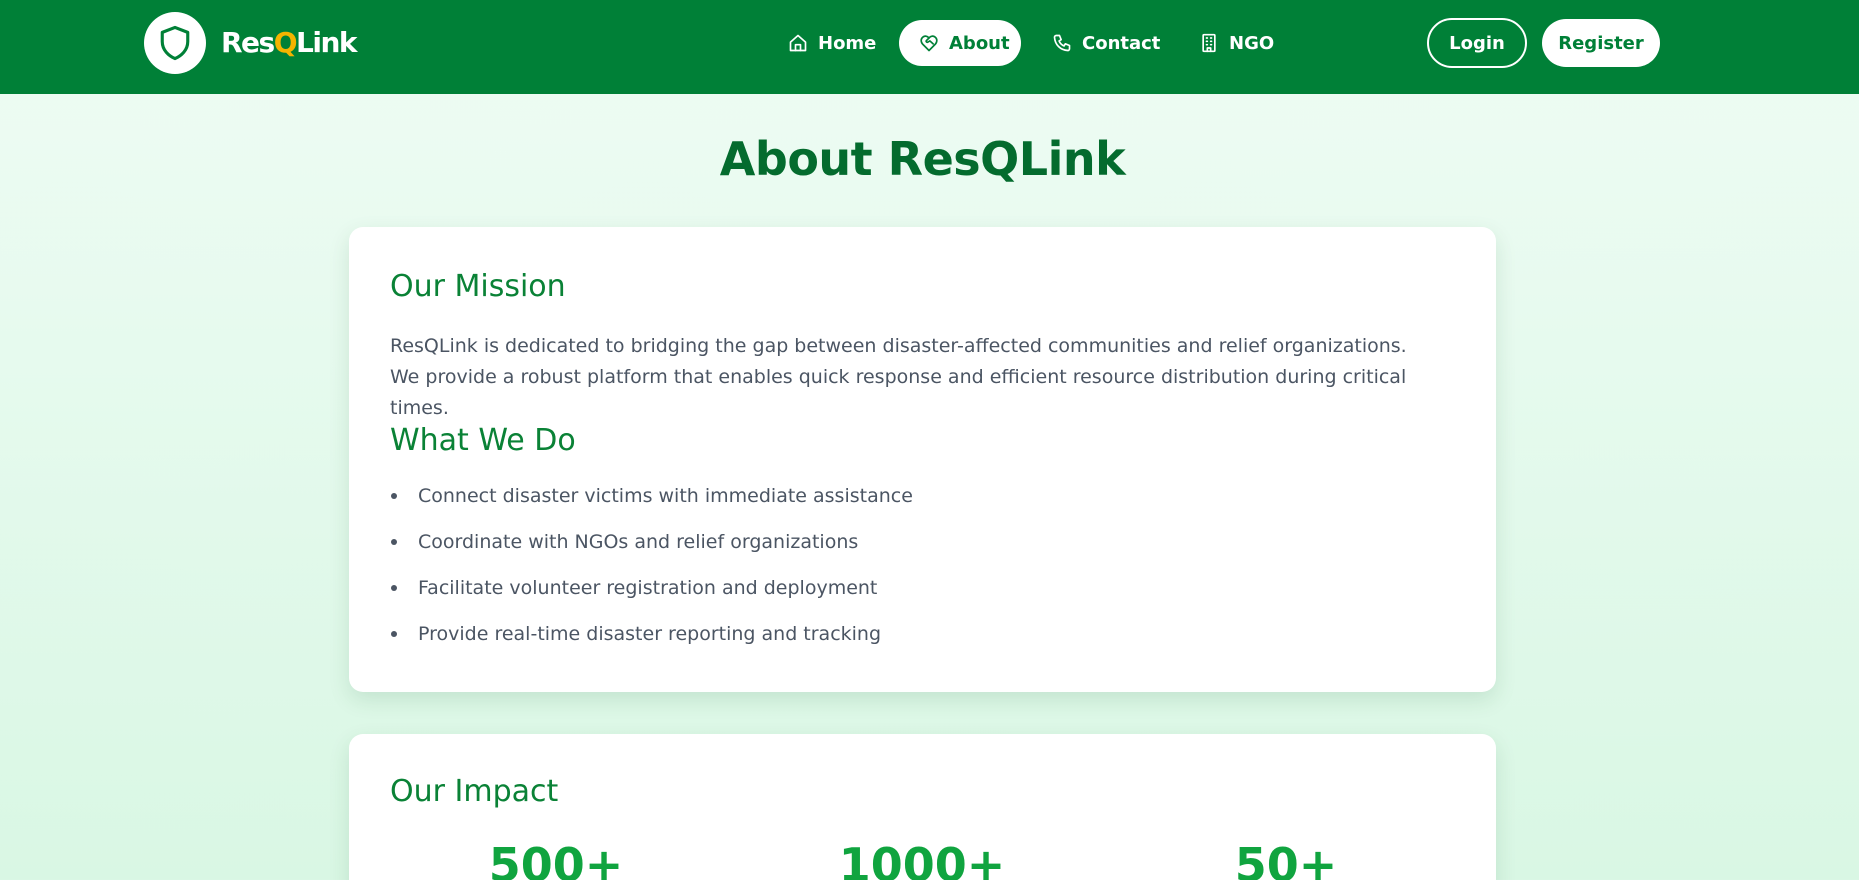  I want to click on nav-contact: Contact, so click(1106, 43).